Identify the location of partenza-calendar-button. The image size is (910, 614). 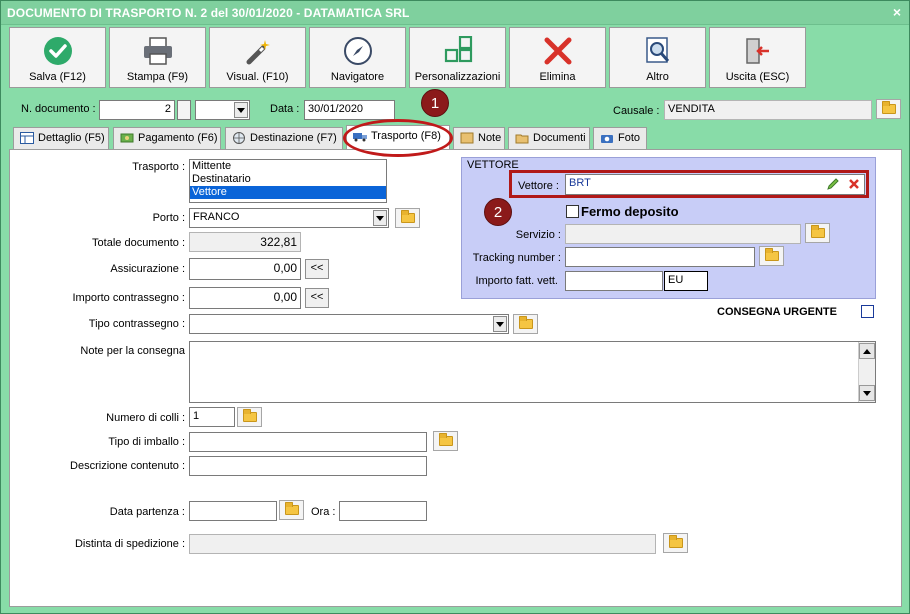
(291, 510).